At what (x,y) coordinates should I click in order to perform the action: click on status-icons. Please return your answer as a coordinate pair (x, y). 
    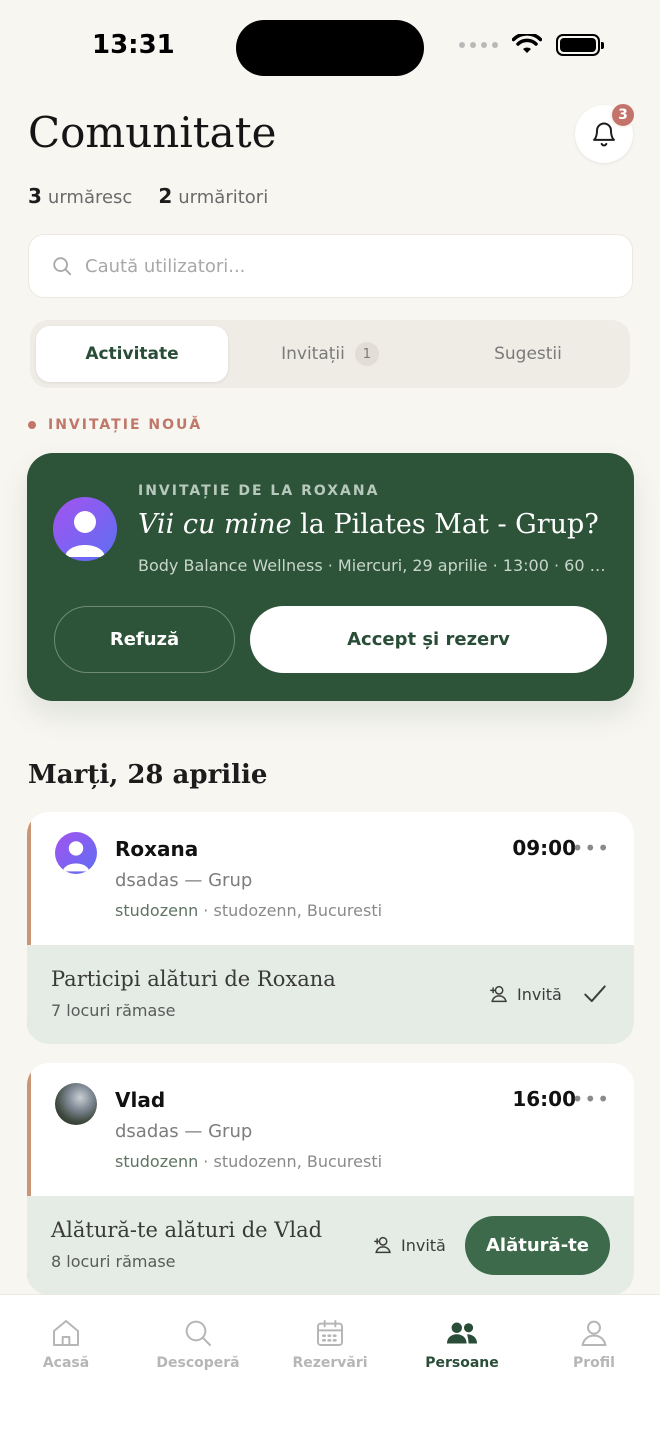
    Looking at the image, I should click on (531, 45).